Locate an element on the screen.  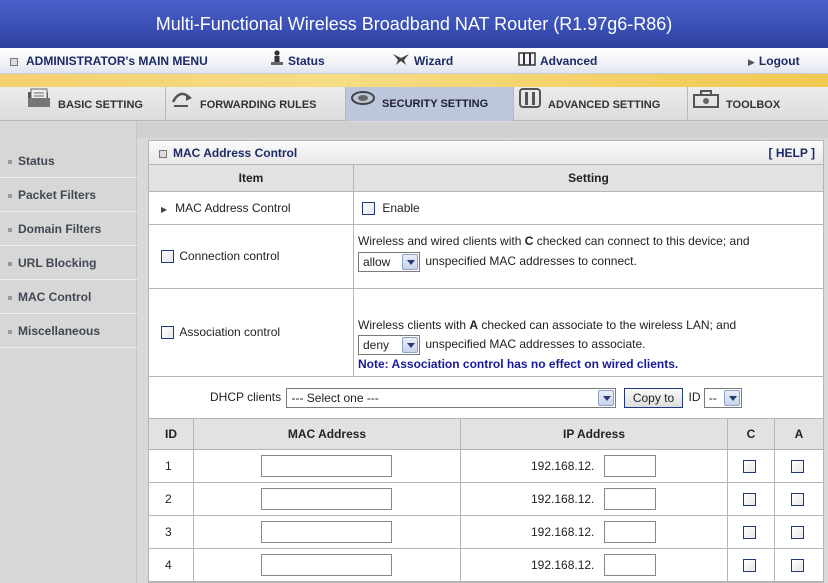
tab-basic-setting: BASIC SETTING is located at coordinates (94, 104).